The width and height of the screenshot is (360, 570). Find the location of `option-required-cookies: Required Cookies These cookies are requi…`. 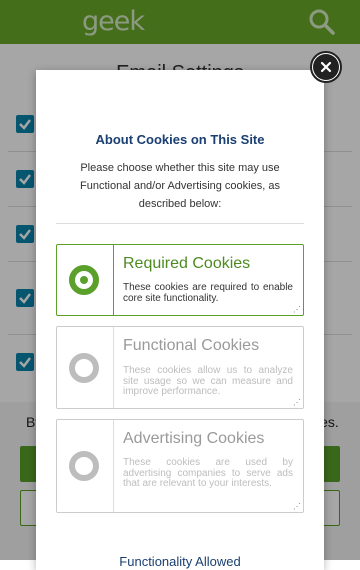

option-required-cookies: Required Cookies These cookies are requi… is located at coordinates (180, 280).